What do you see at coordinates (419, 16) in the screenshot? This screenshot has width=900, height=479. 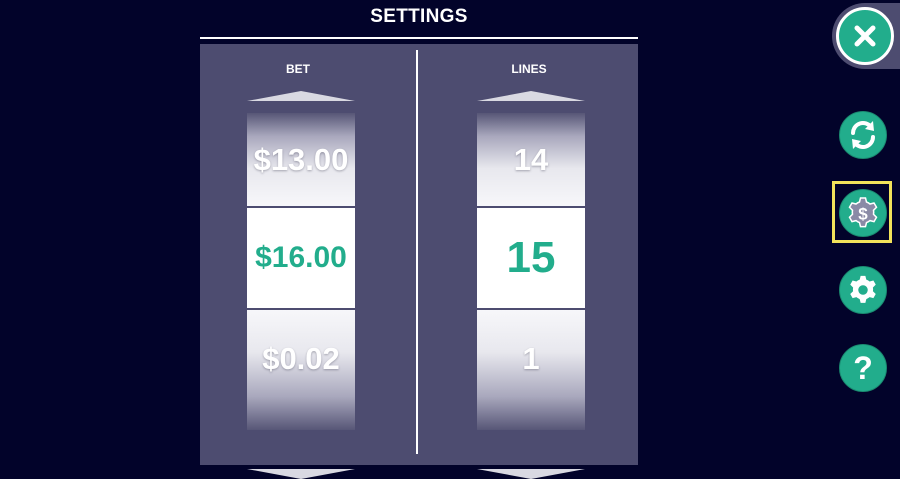 I see `page-title: SETTINGS` at bounding box center [419, 16].